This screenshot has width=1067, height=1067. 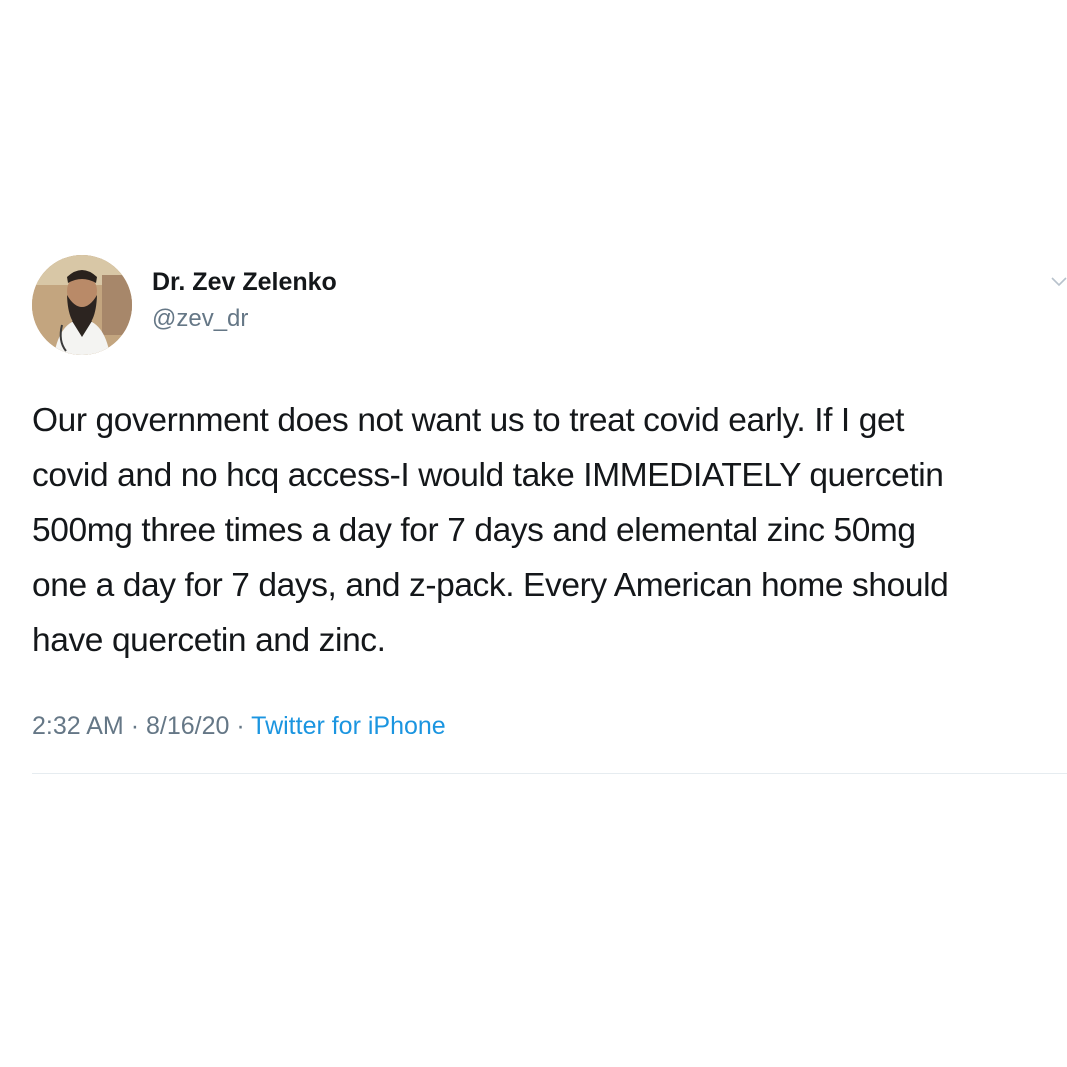 I want to click on chevron-down-icon, so click(x=1058, y=283).